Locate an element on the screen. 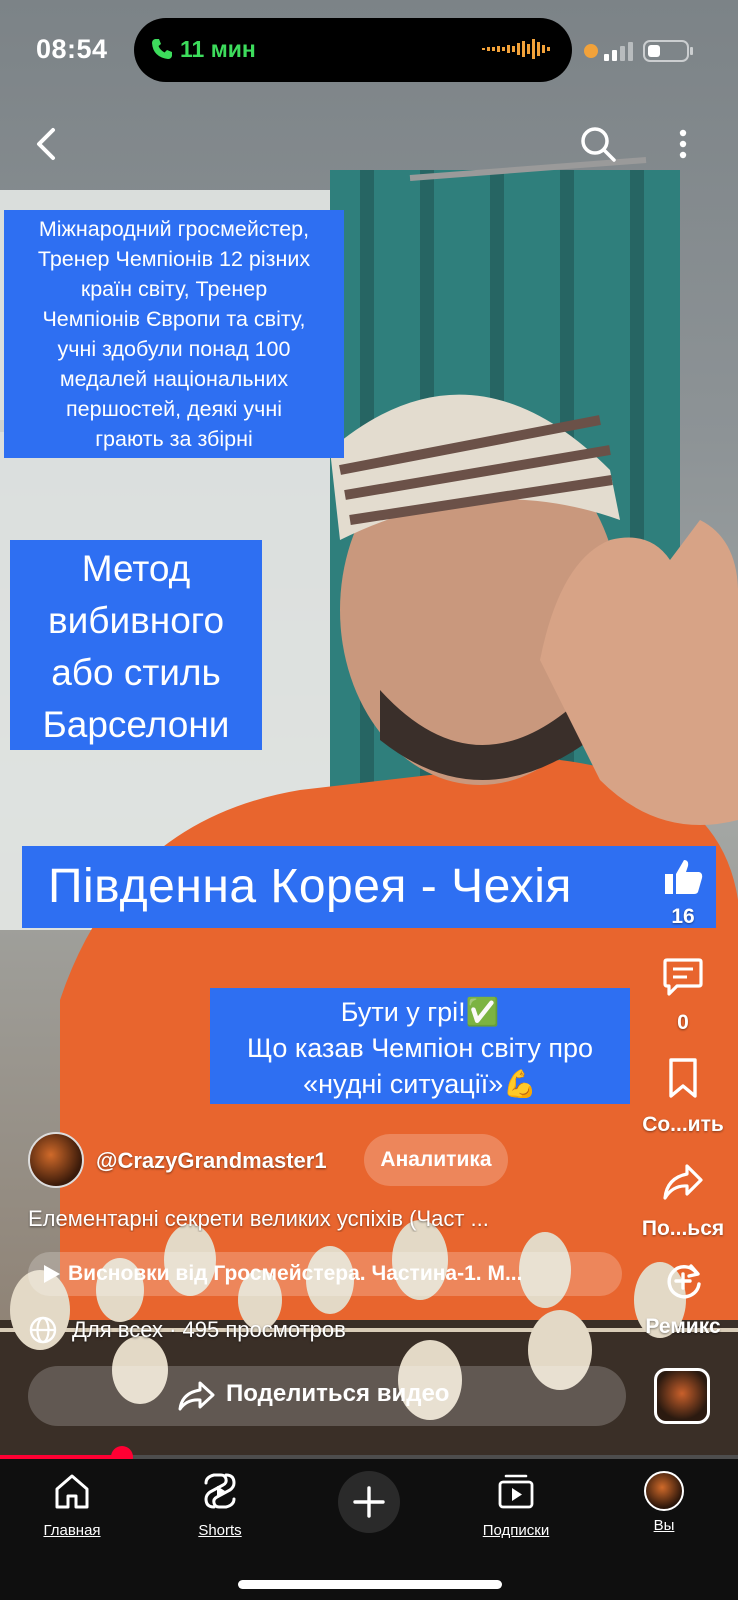  more-vertical-icon is located at coordinates (683, 144).